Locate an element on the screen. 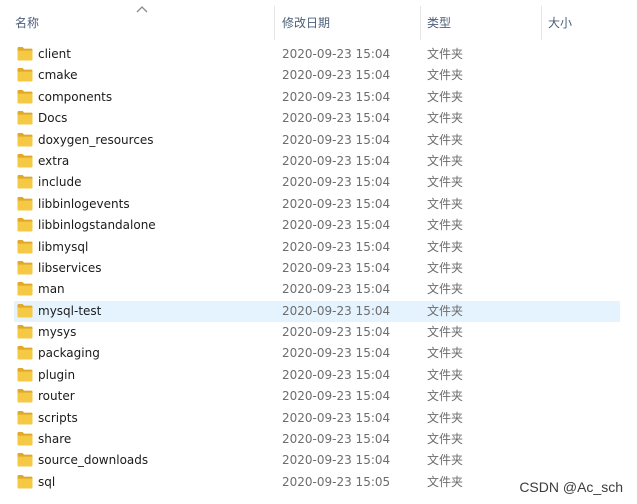  column-header-type: 类型 is located at coordinates (483, 20).